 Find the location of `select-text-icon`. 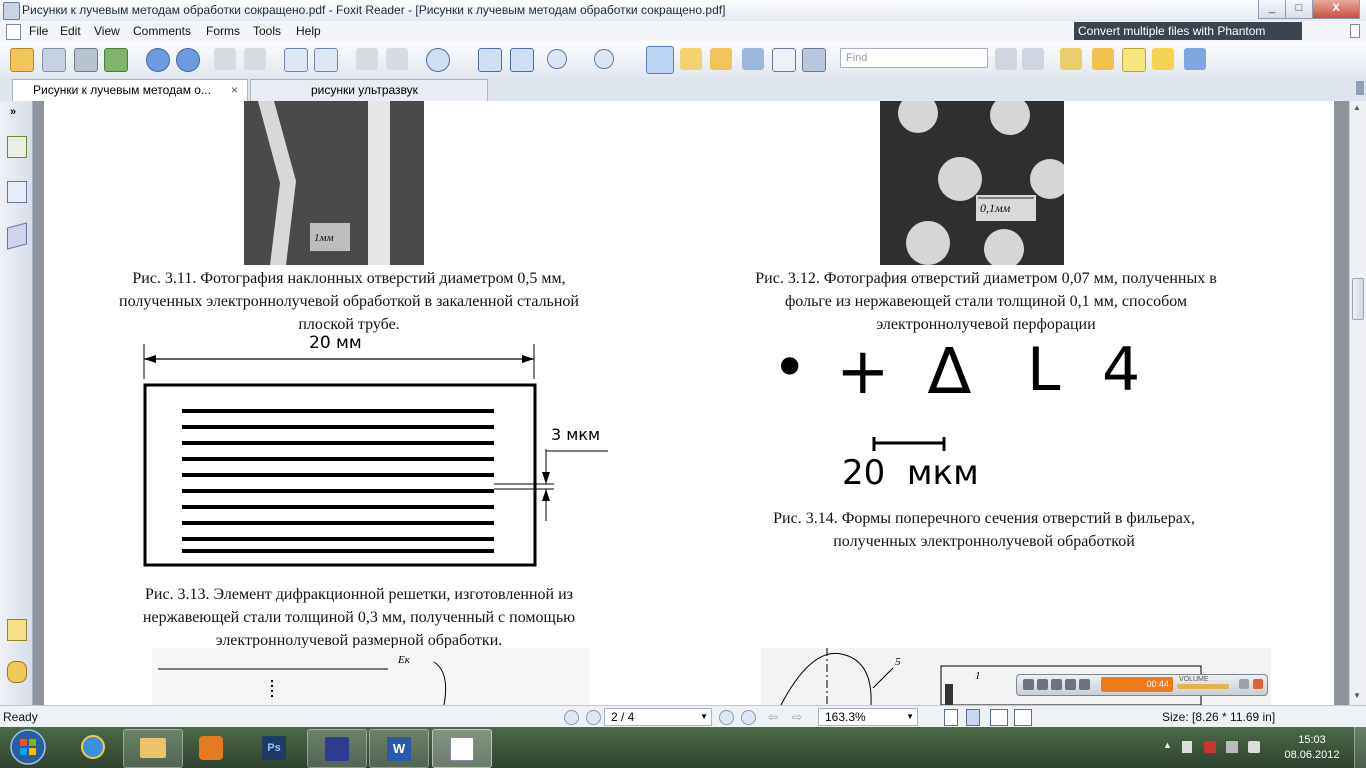

select-text-icon is located at coordinates (691, 59).